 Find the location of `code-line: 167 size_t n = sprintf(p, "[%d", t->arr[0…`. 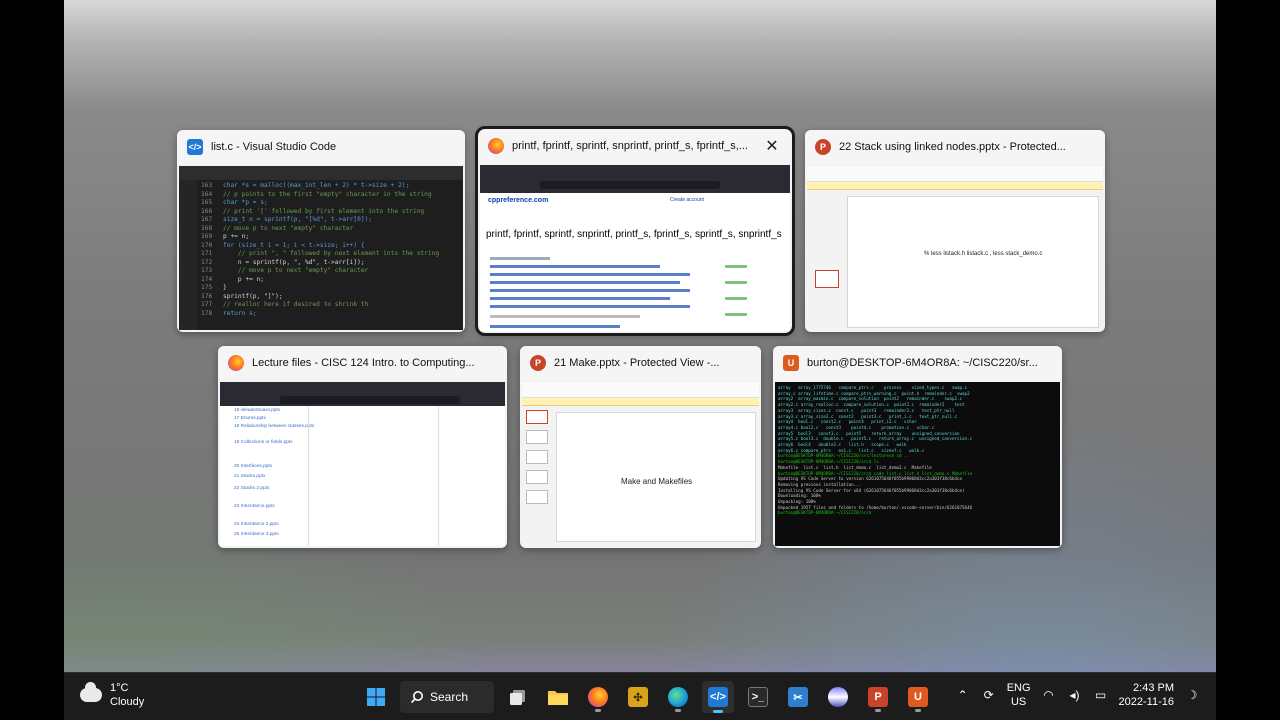

code-line: 167 size_t n = sprintf(p, "[%d", t->arr[0… is located at coordinates (330, 220).